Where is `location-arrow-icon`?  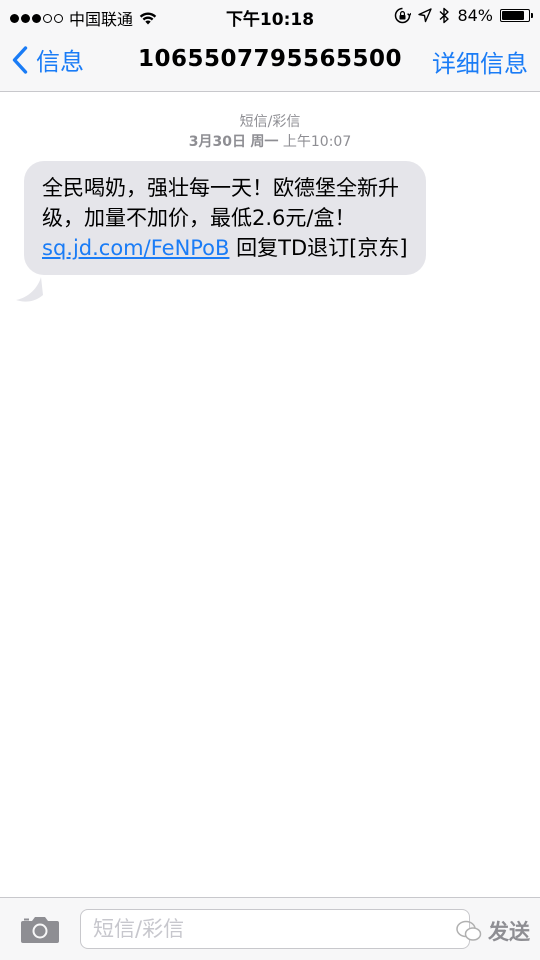 location-arrow-icon is located at coordinates (425, 15).